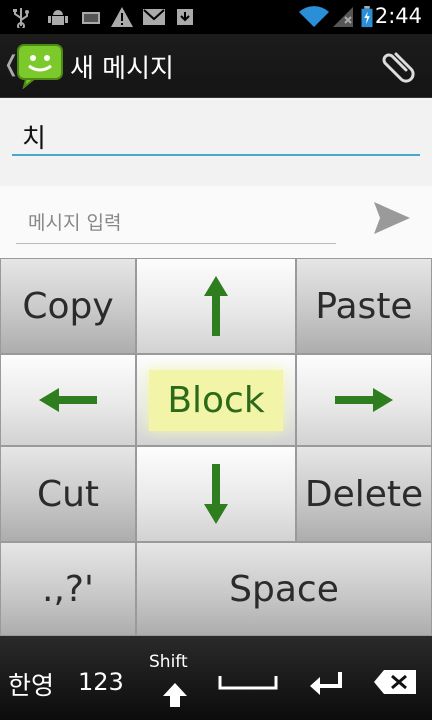 The width and height of the screenshot is (432, 720). I want to click on arrow-left-icon, so click(68, 400).